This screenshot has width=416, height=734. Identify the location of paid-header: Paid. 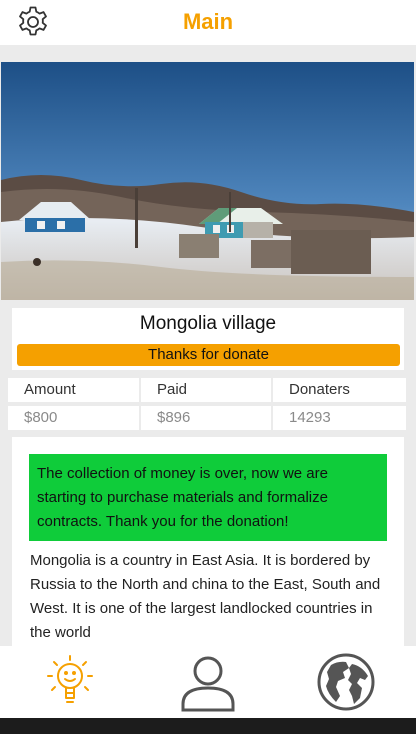
(206, 390).